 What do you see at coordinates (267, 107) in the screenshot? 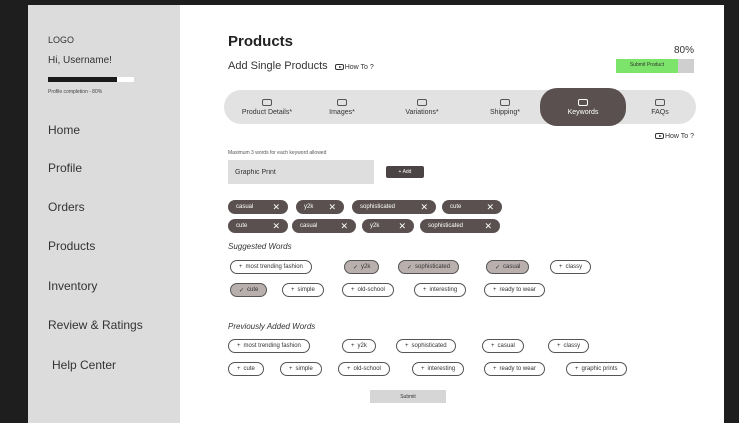
I see `tab-product-details: Product Details*` at bounding box center [267, 107].